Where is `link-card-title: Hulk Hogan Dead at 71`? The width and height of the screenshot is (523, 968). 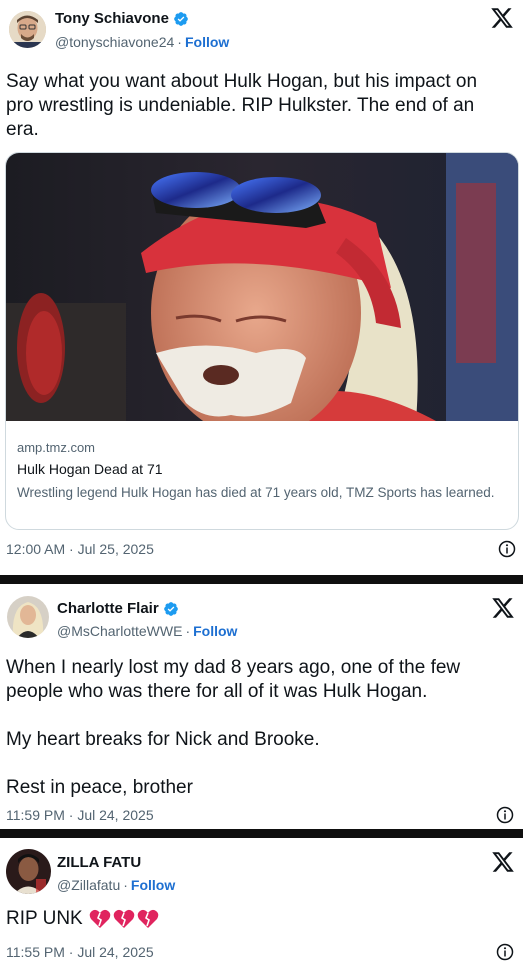
link-card-title: Hulk Hogan Dead at 71 is located at coordinates (90, 469).